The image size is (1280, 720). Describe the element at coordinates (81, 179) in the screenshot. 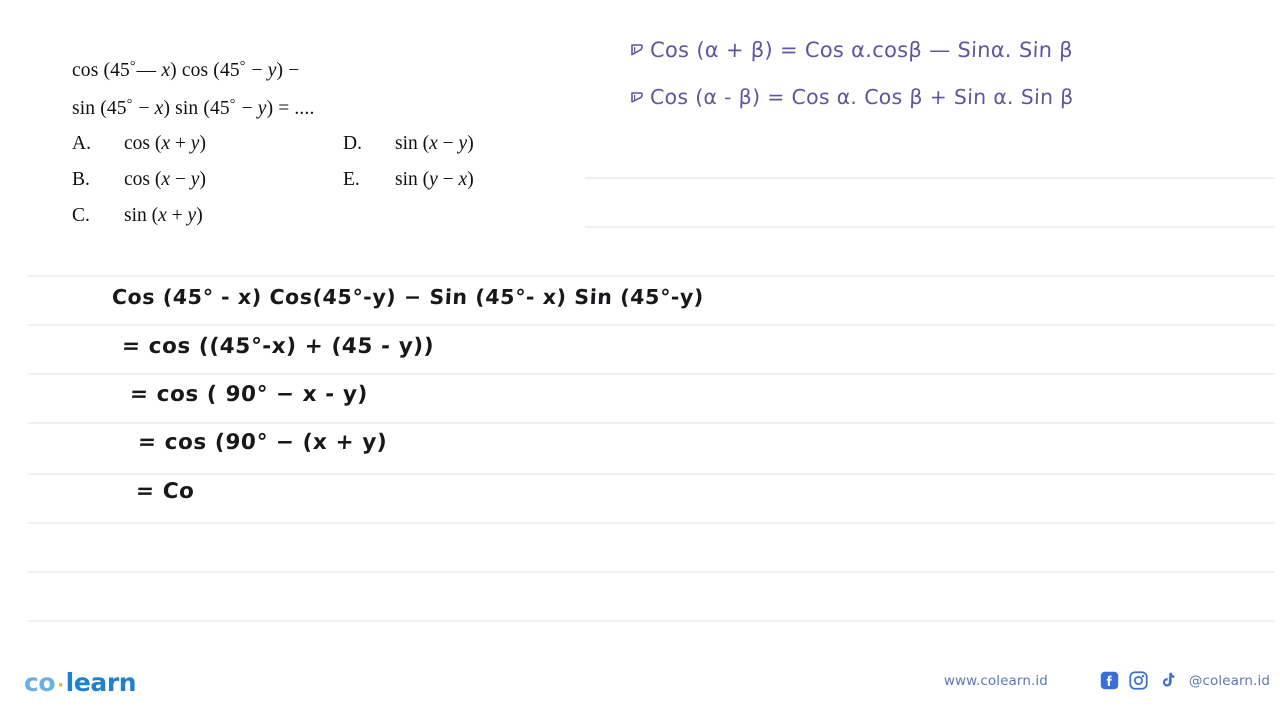

I see `choice-label-b: B.` at that location.